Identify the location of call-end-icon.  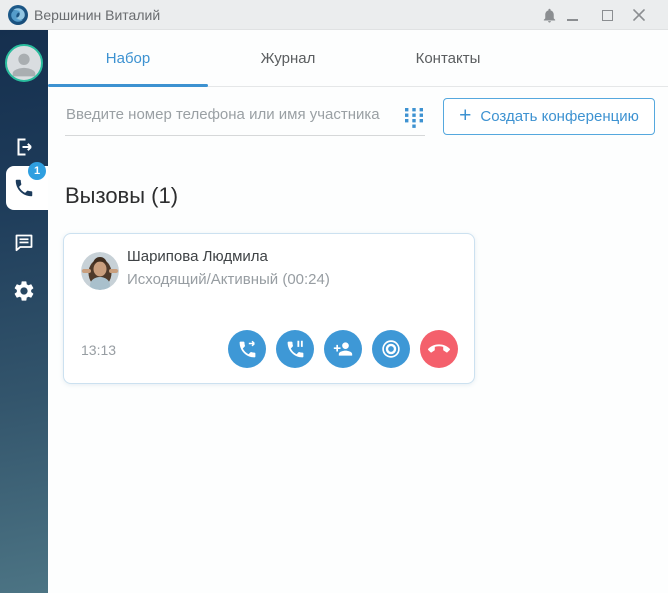
(439, 348).